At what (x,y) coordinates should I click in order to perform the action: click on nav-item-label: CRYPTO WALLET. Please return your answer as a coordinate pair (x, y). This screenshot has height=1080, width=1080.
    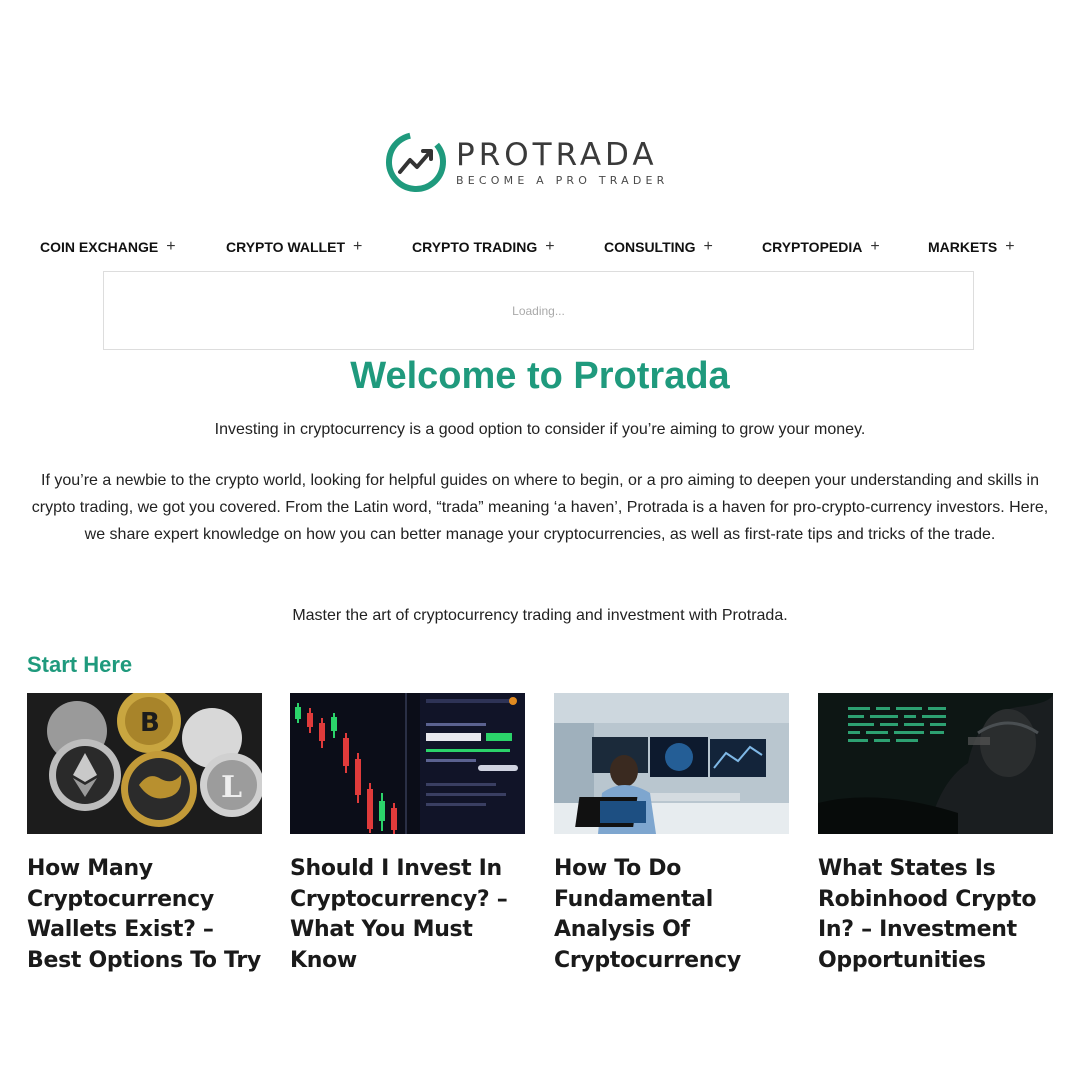
    Looking at the image, I should click on (285, 247).